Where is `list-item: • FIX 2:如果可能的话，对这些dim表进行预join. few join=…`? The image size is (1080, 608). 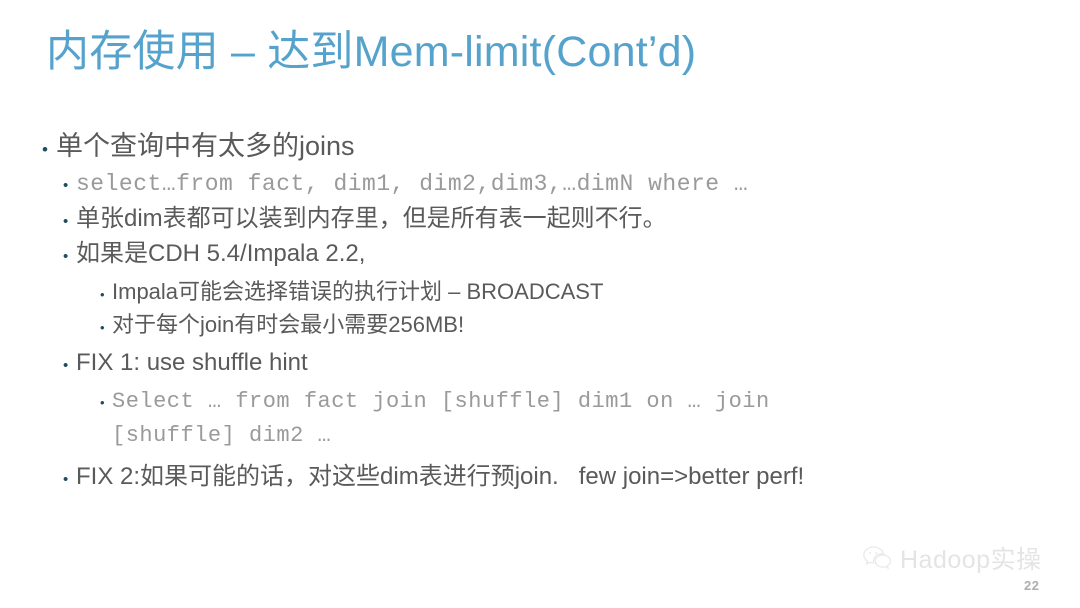 list-item: • FIX 2:如果可能的话，对这些dim表进行预join. few join=… is located at coordinates (540, 477).